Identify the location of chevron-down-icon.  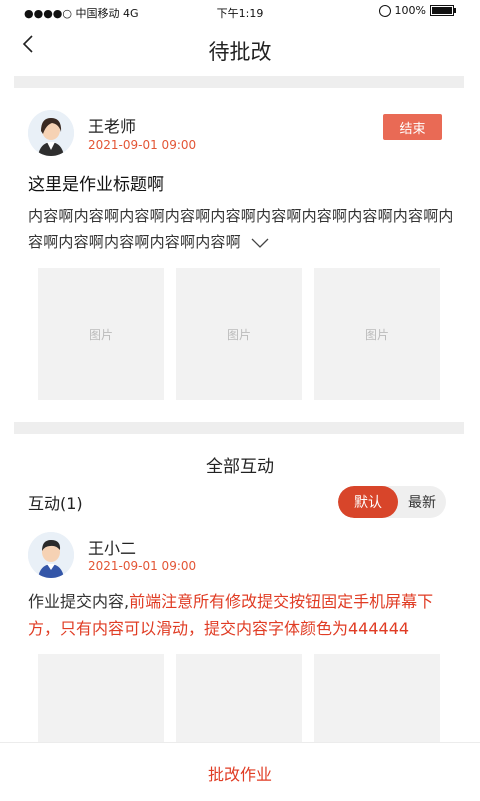
(260, 243).